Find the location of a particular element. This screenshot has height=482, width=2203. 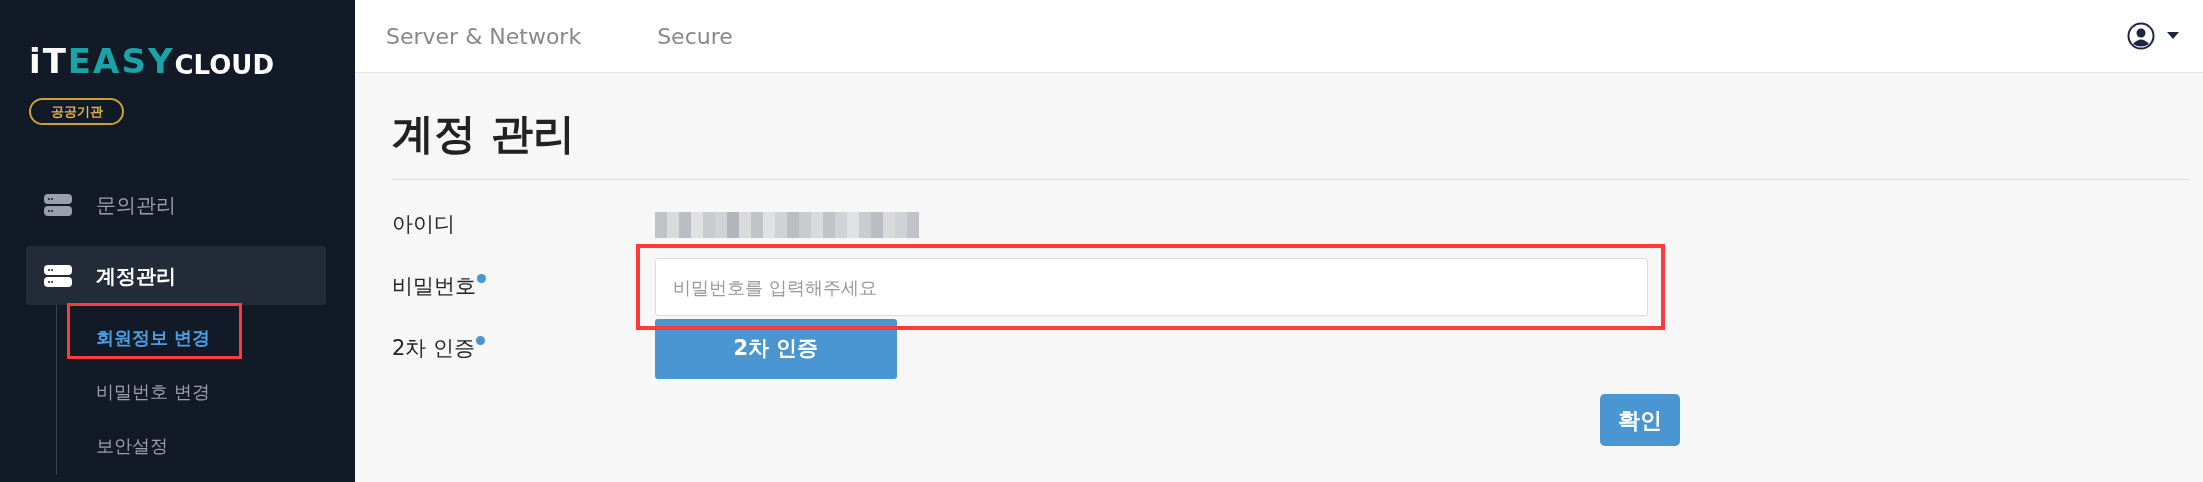

field-label: 비밀번호 is located at coordinates (434, 287).